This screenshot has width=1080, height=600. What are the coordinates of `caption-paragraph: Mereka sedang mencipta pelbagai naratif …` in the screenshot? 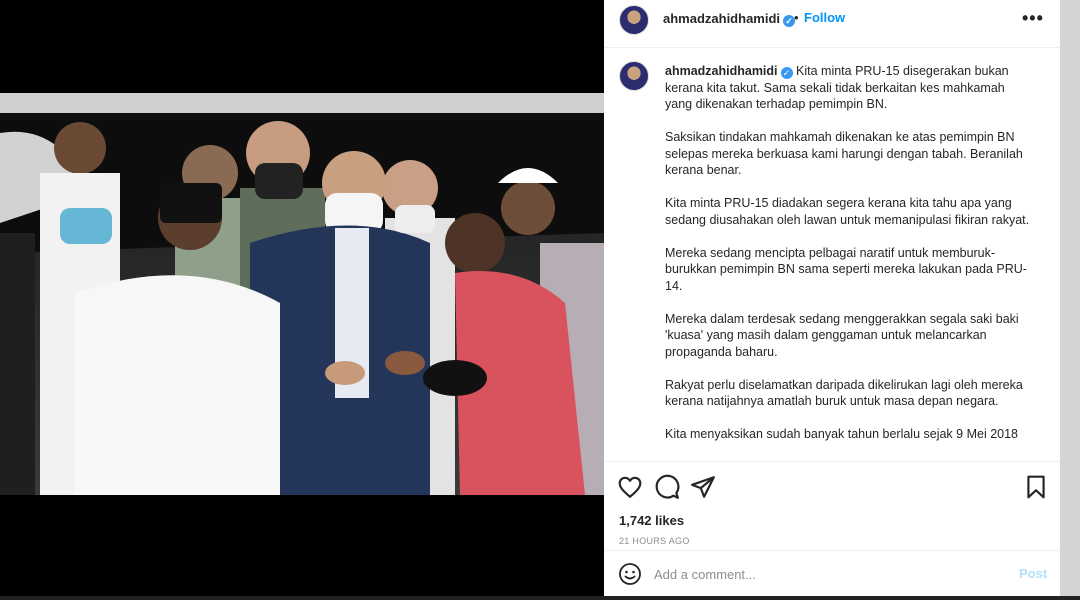 It's located at (846, 269).